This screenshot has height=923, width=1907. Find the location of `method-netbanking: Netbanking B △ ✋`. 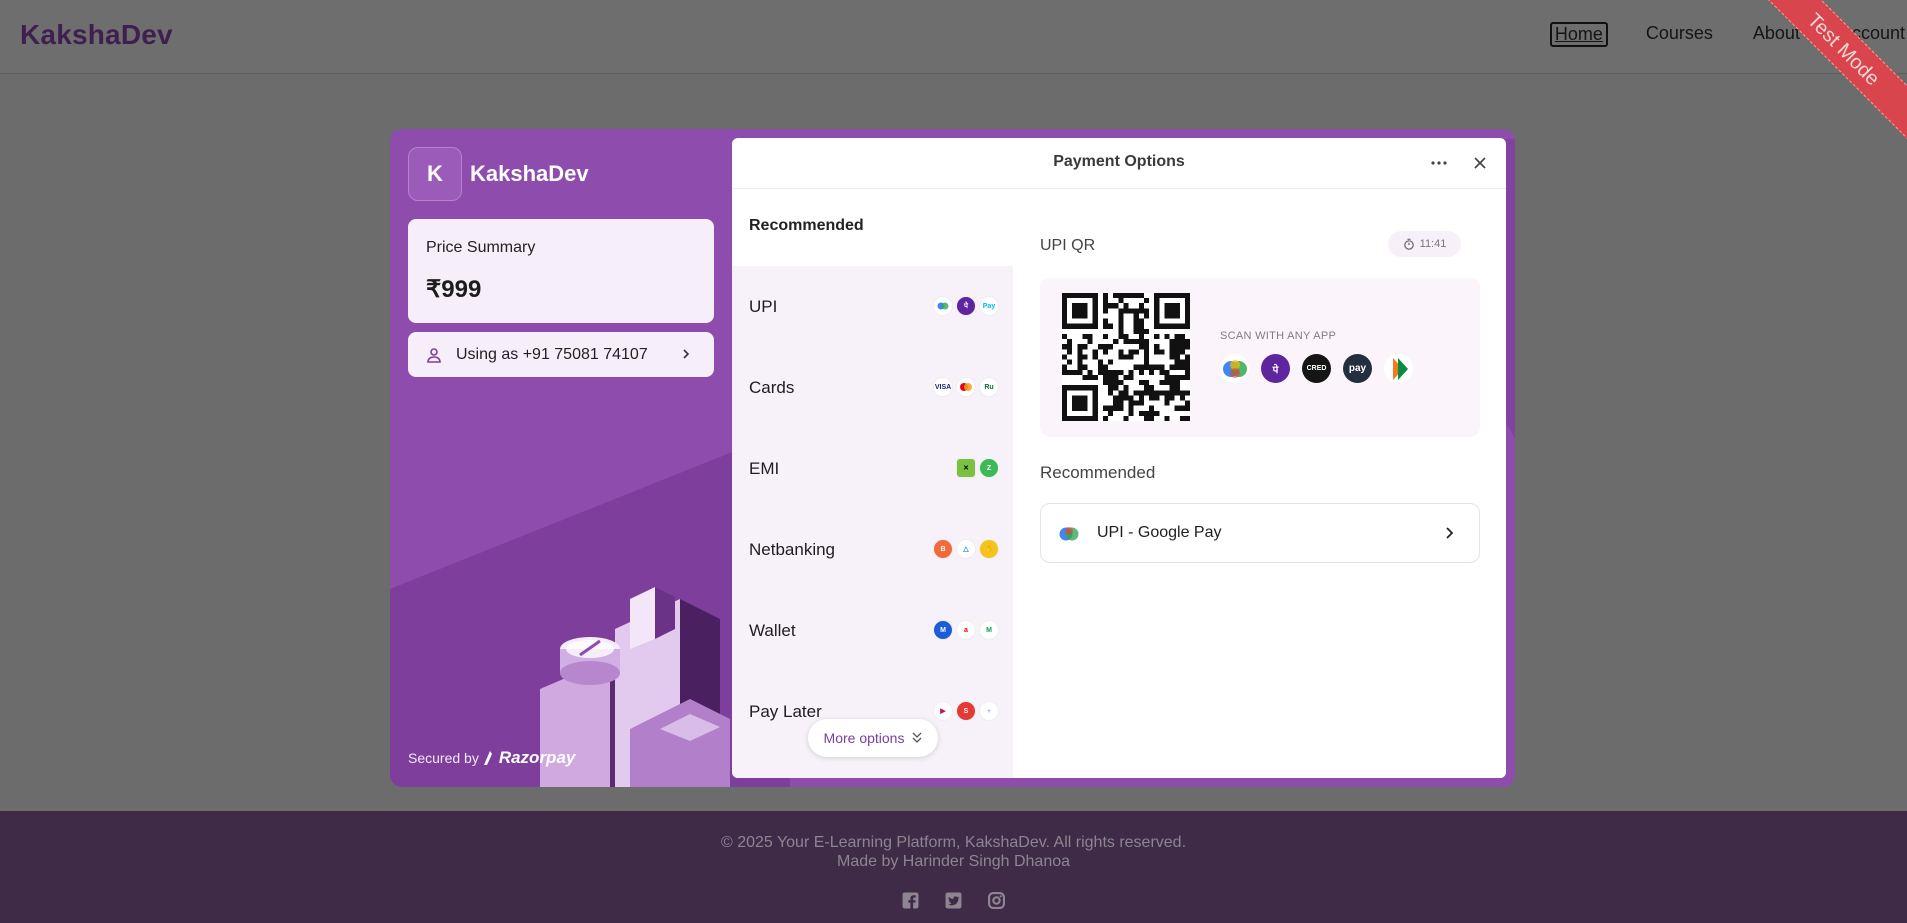

method-netbanking: Netbanking B △ ✋ is located at coordinates (872, 549).